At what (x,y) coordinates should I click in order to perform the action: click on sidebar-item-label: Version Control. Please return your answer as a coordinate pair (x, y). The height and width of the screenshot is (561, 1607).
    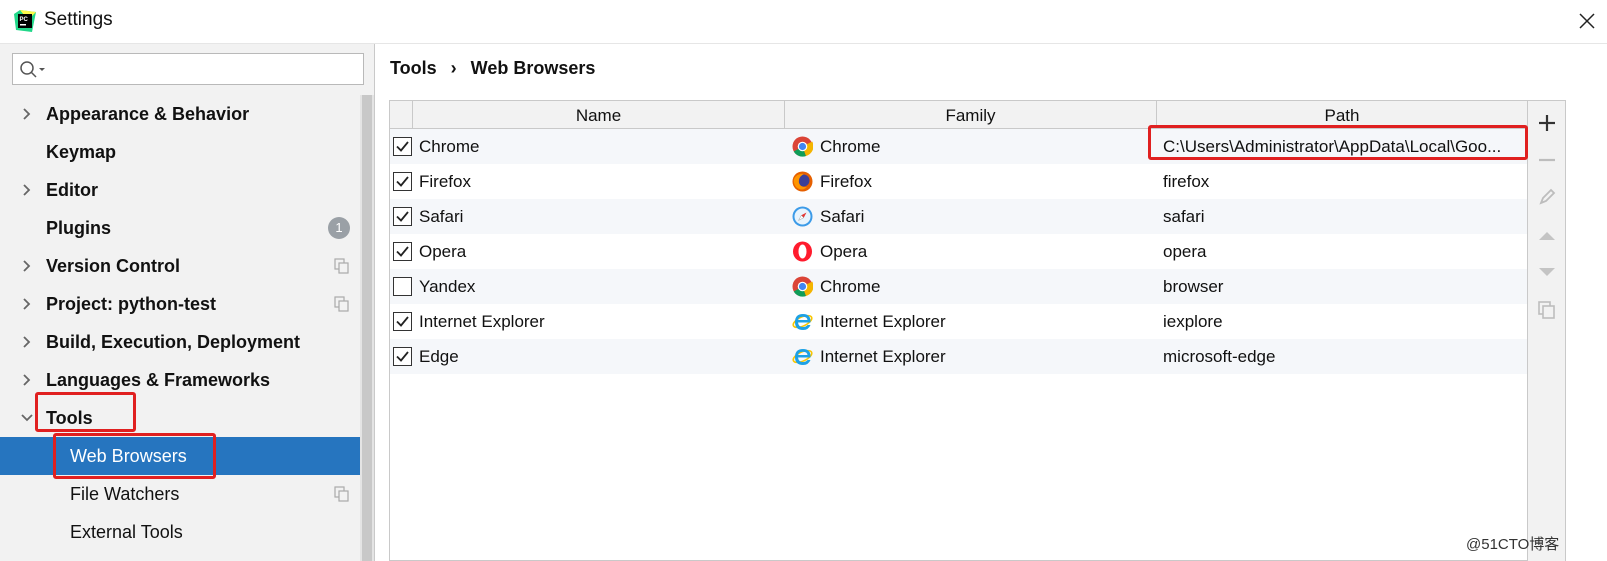
    Looking at the image, I should click on (113, 266).